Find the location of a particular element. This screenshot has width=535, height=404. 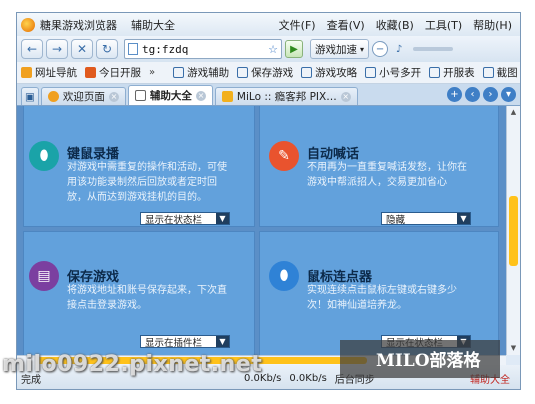

app-logo-icon is located at coordinates (28, 24).